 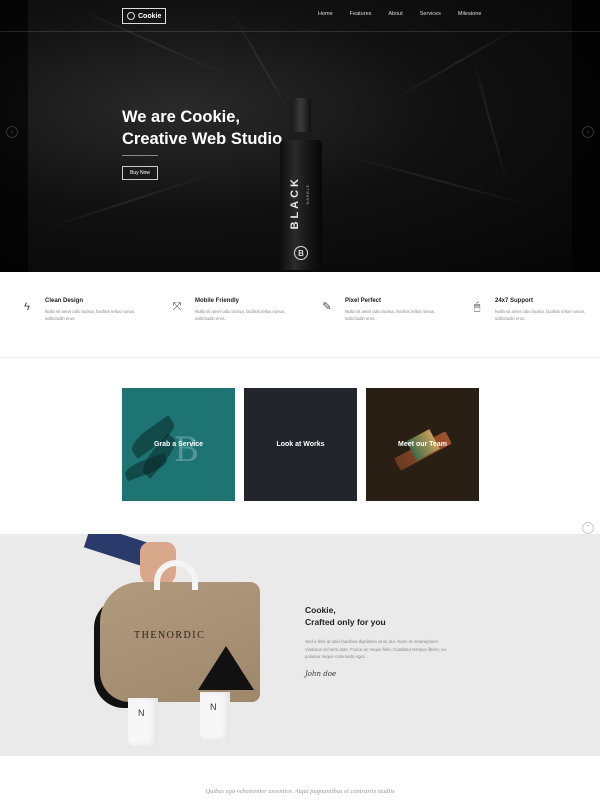 What do you see at coordinates (177, 307) in the screenshot?
I see `expand-icon: ⤧` at bounding box center [177, 307].